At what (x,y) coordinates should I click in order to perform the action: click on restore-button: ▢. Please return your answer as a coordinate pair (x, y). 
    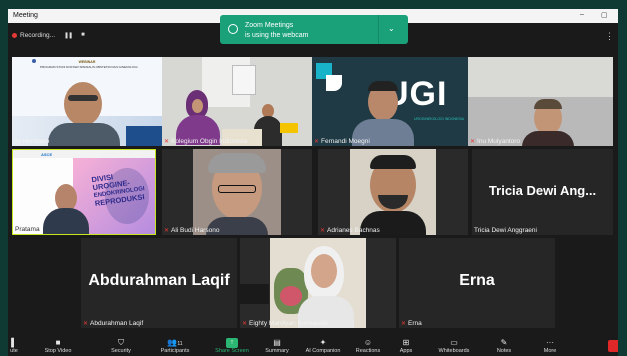
    Looking at the image, I should click on (604, 15).